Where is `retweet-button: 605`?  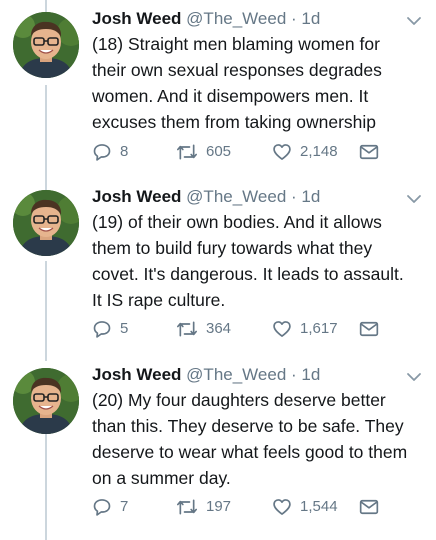 retweet-button: 605 is located at coordinates (203, 152).